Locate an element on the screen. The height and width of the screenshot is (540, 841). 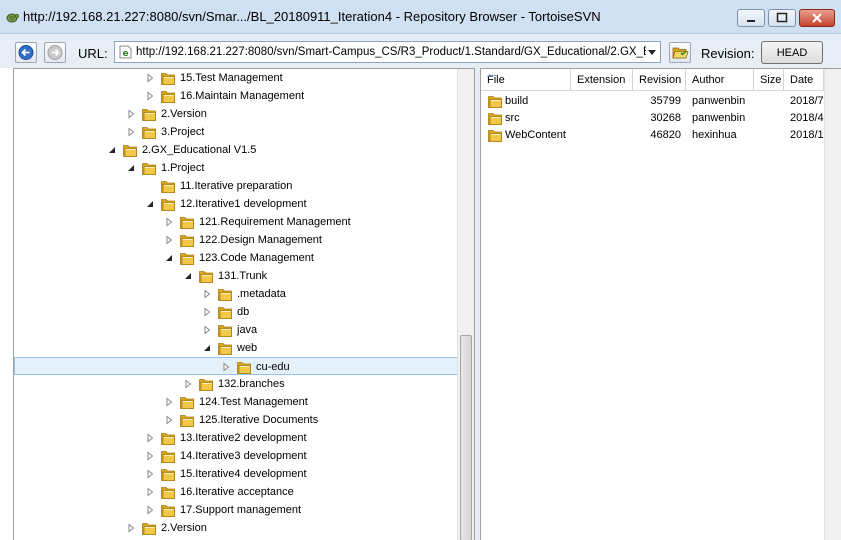
cell-date: 2018/7 is located at coordinates (807, 101).